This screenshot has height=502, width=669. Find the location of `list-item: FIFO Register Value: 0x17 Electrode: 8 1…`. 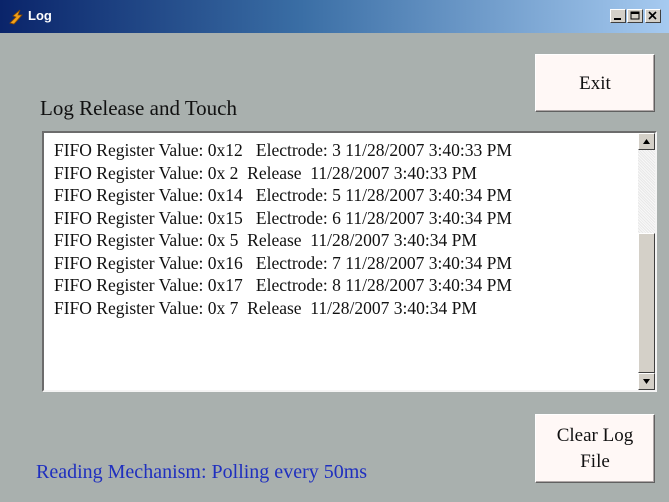

list-item: FIFO Register Value: 0x17 Electrode: 8 1… is located at coordinates (283, 285).